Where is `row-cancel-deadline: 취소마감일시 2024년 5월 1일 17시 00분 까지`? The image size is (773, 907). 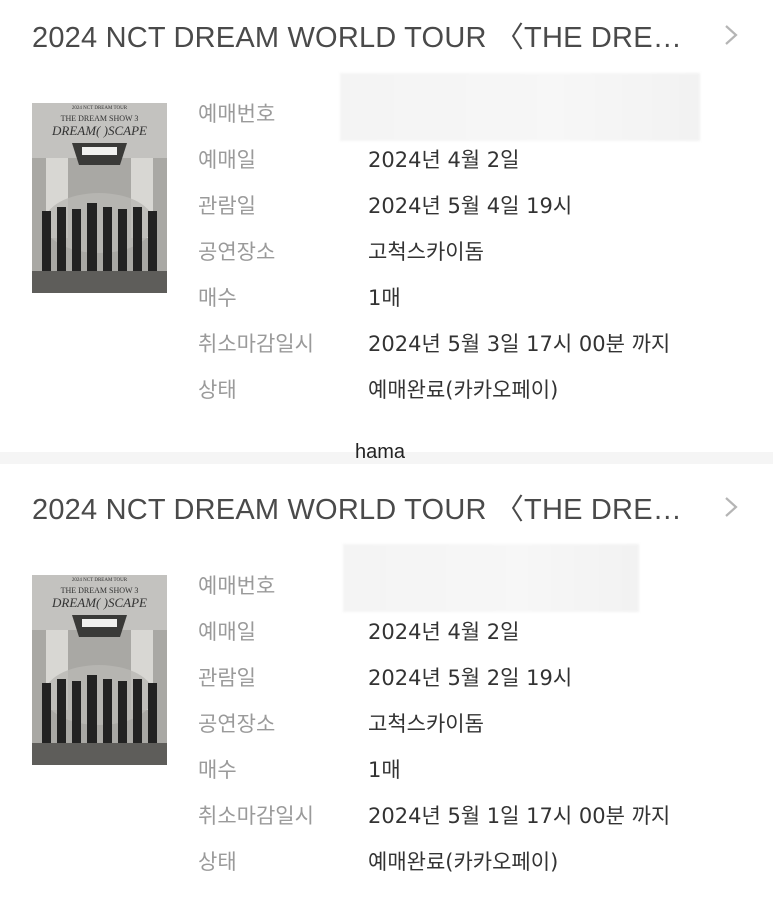
row-cancel-deadline: 취소마감일시 2024년 5월 1일 17시 00분 까지 is located at coordinates (434, 815).